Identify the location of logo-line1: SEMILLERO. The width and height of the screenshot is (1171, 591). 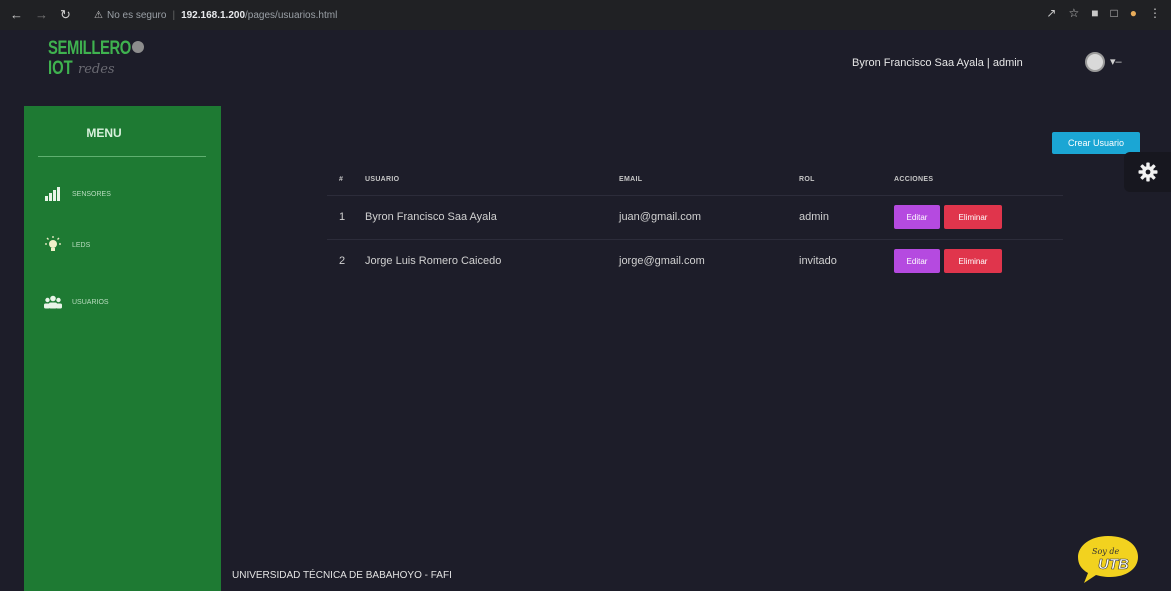
(89, 48).